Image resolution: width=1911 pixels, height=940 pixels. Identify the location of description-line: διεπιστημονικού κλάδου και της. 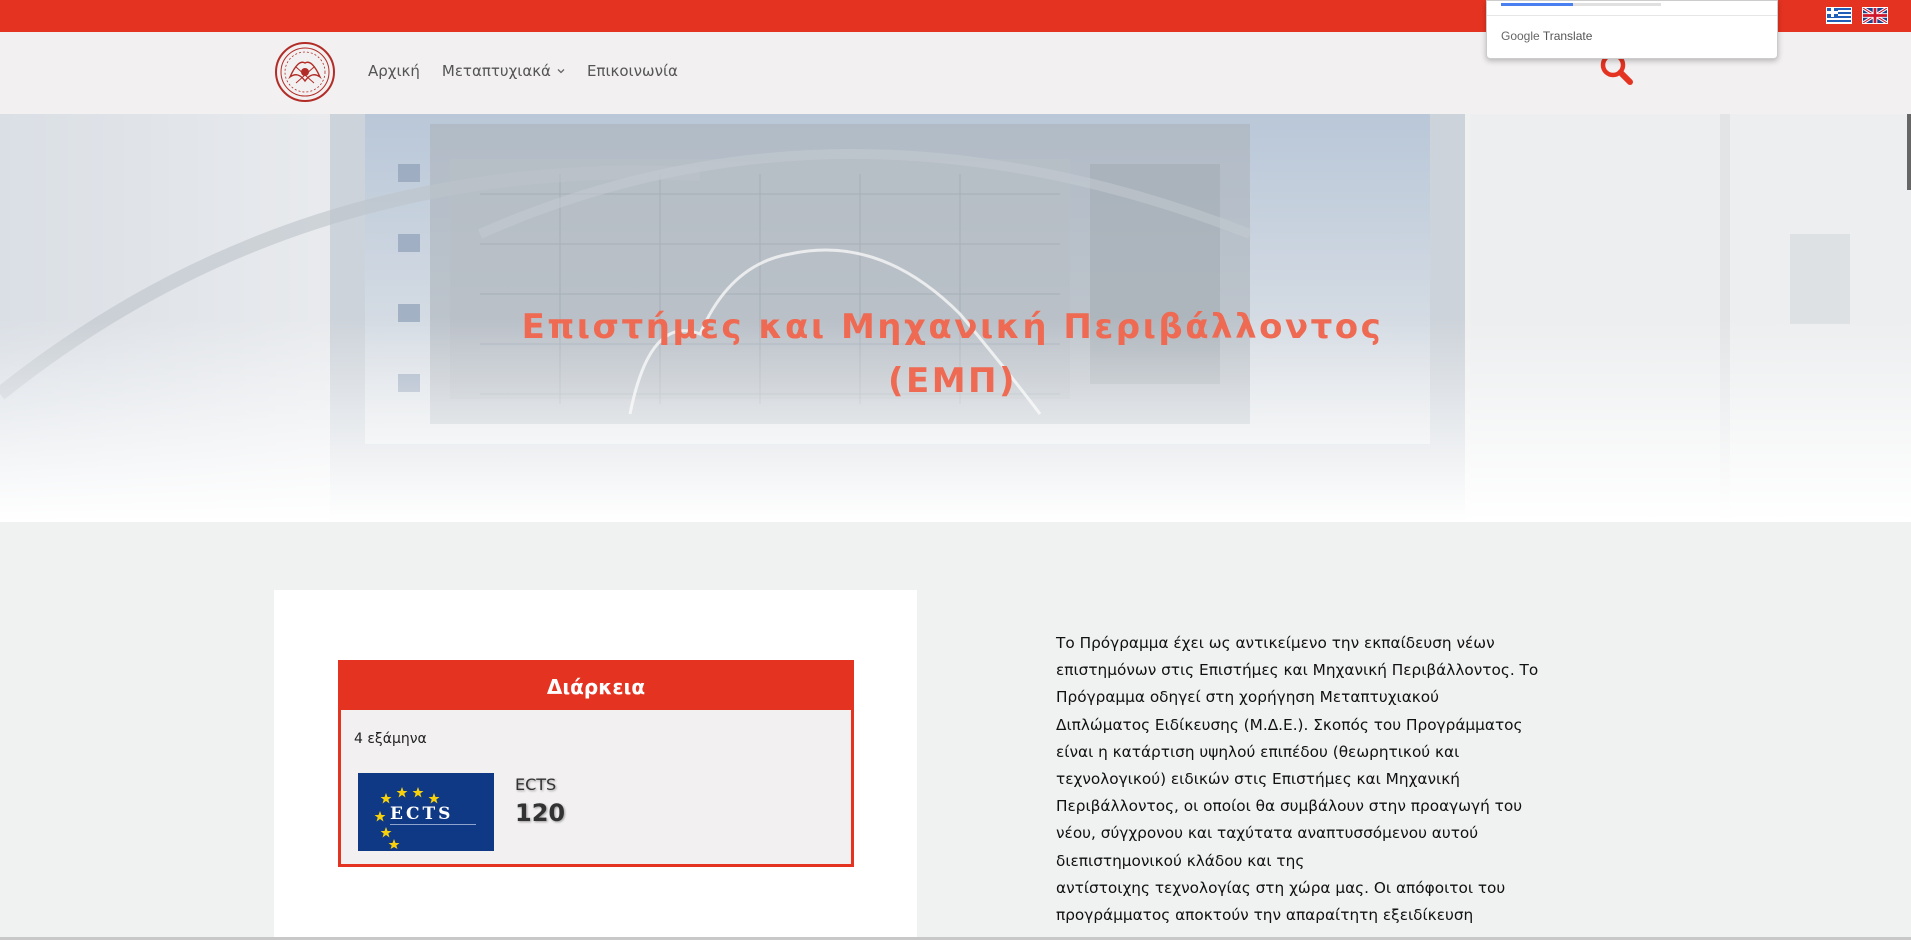
(1180, 860).